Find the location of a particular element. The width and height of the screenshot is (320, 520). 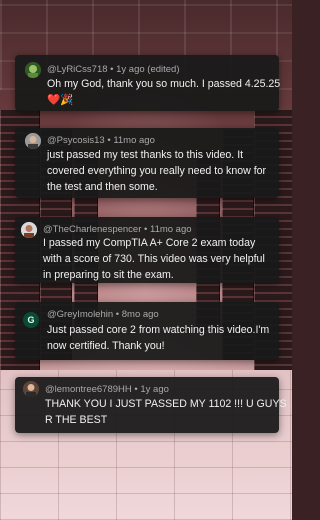

comment-author: @LyRiCss718 is located at coordinates (77, 69).